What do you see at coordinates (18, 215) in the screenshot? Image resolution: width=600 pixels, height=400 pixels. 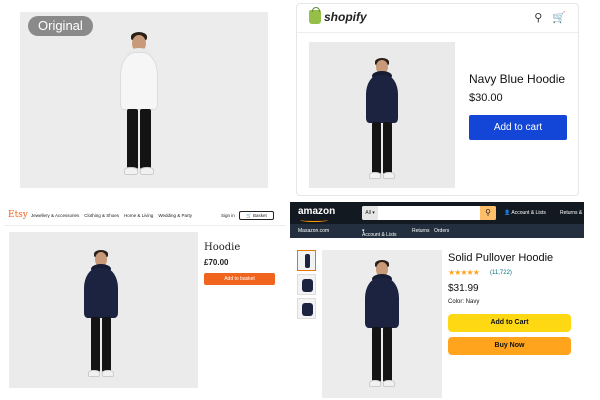 I see `etsy-logo: Etsy` at bounding box center [18, 215].